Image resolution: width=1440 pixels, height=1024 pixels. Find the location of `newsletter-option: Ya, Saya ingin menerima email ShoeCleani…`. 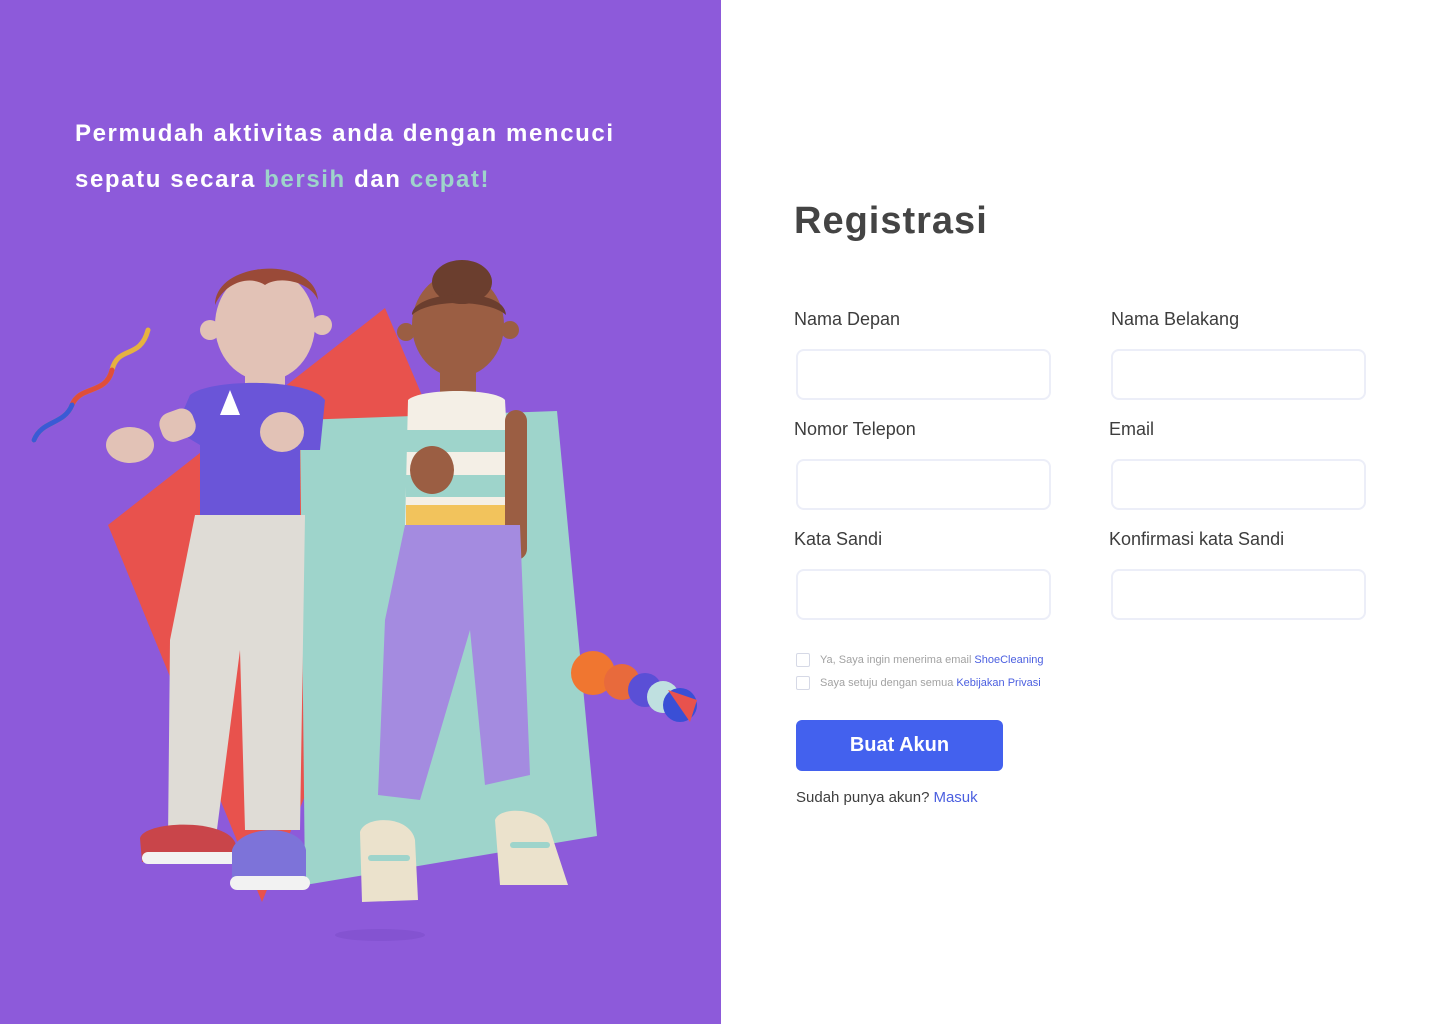

newsletter-option: Ya, Saya ingin menerima email ShoeCleani… is located at coordinates (920, 660).